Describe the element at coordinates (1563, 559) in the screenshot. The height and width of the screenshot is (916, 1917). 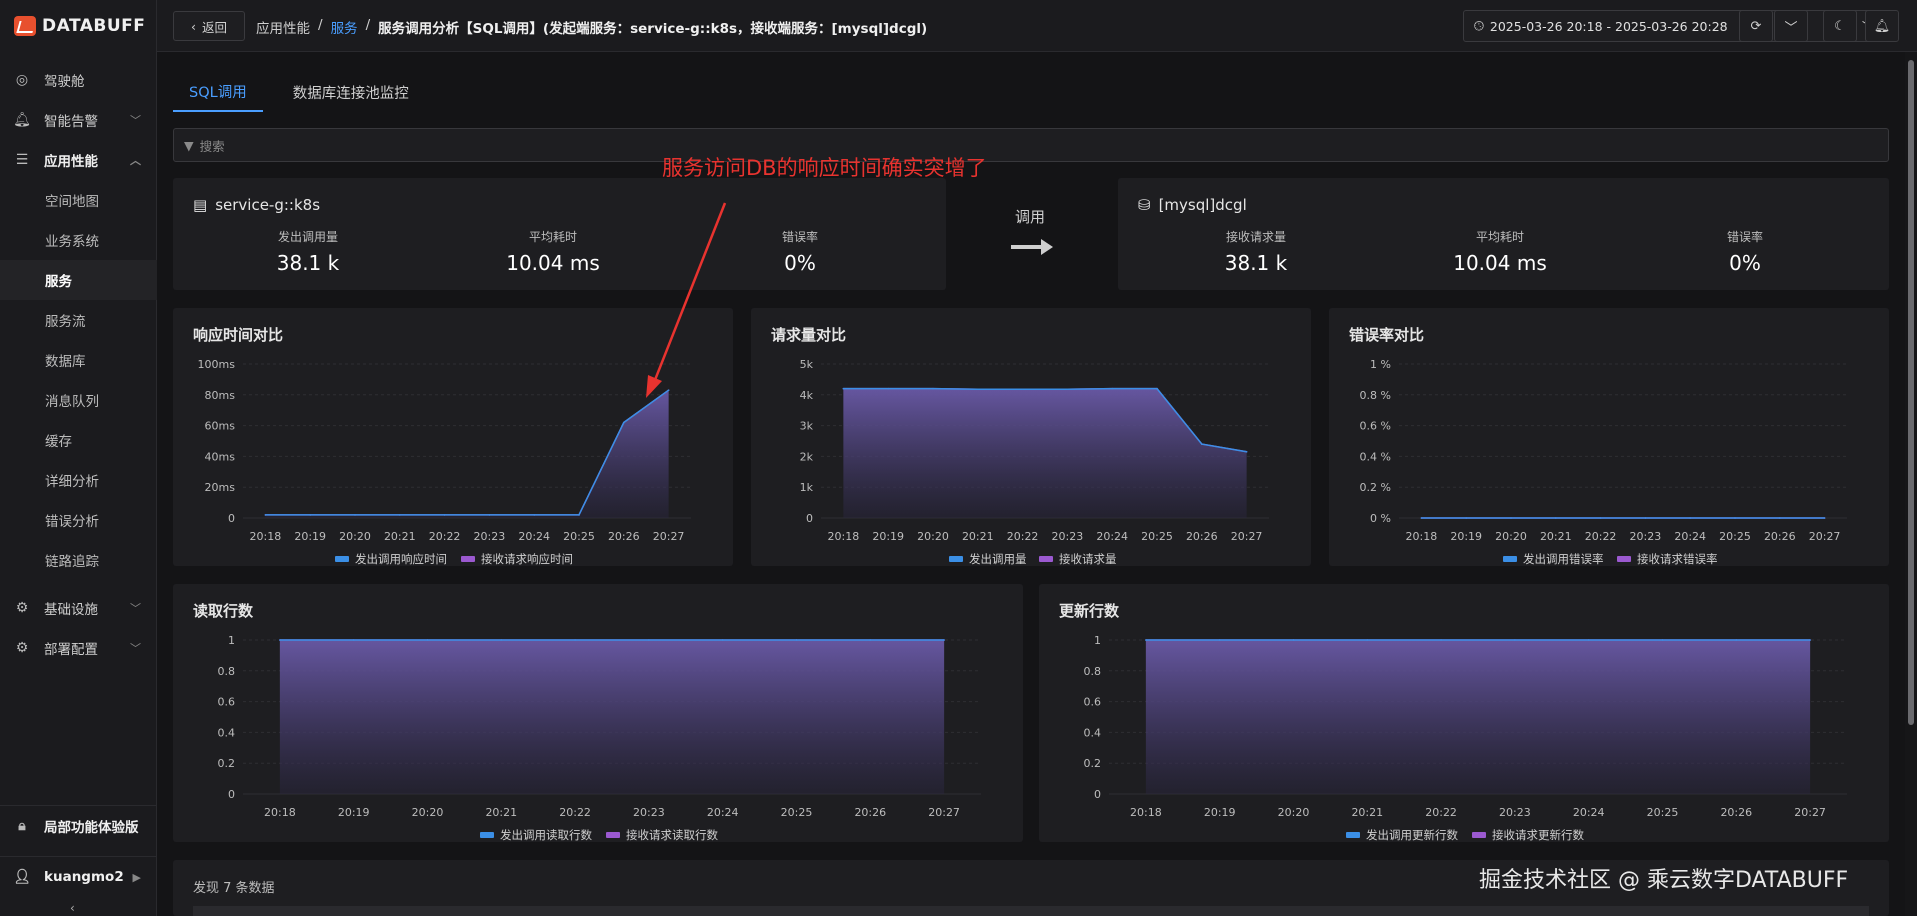
I see `legend-label: 发出调用错误率` at that location.